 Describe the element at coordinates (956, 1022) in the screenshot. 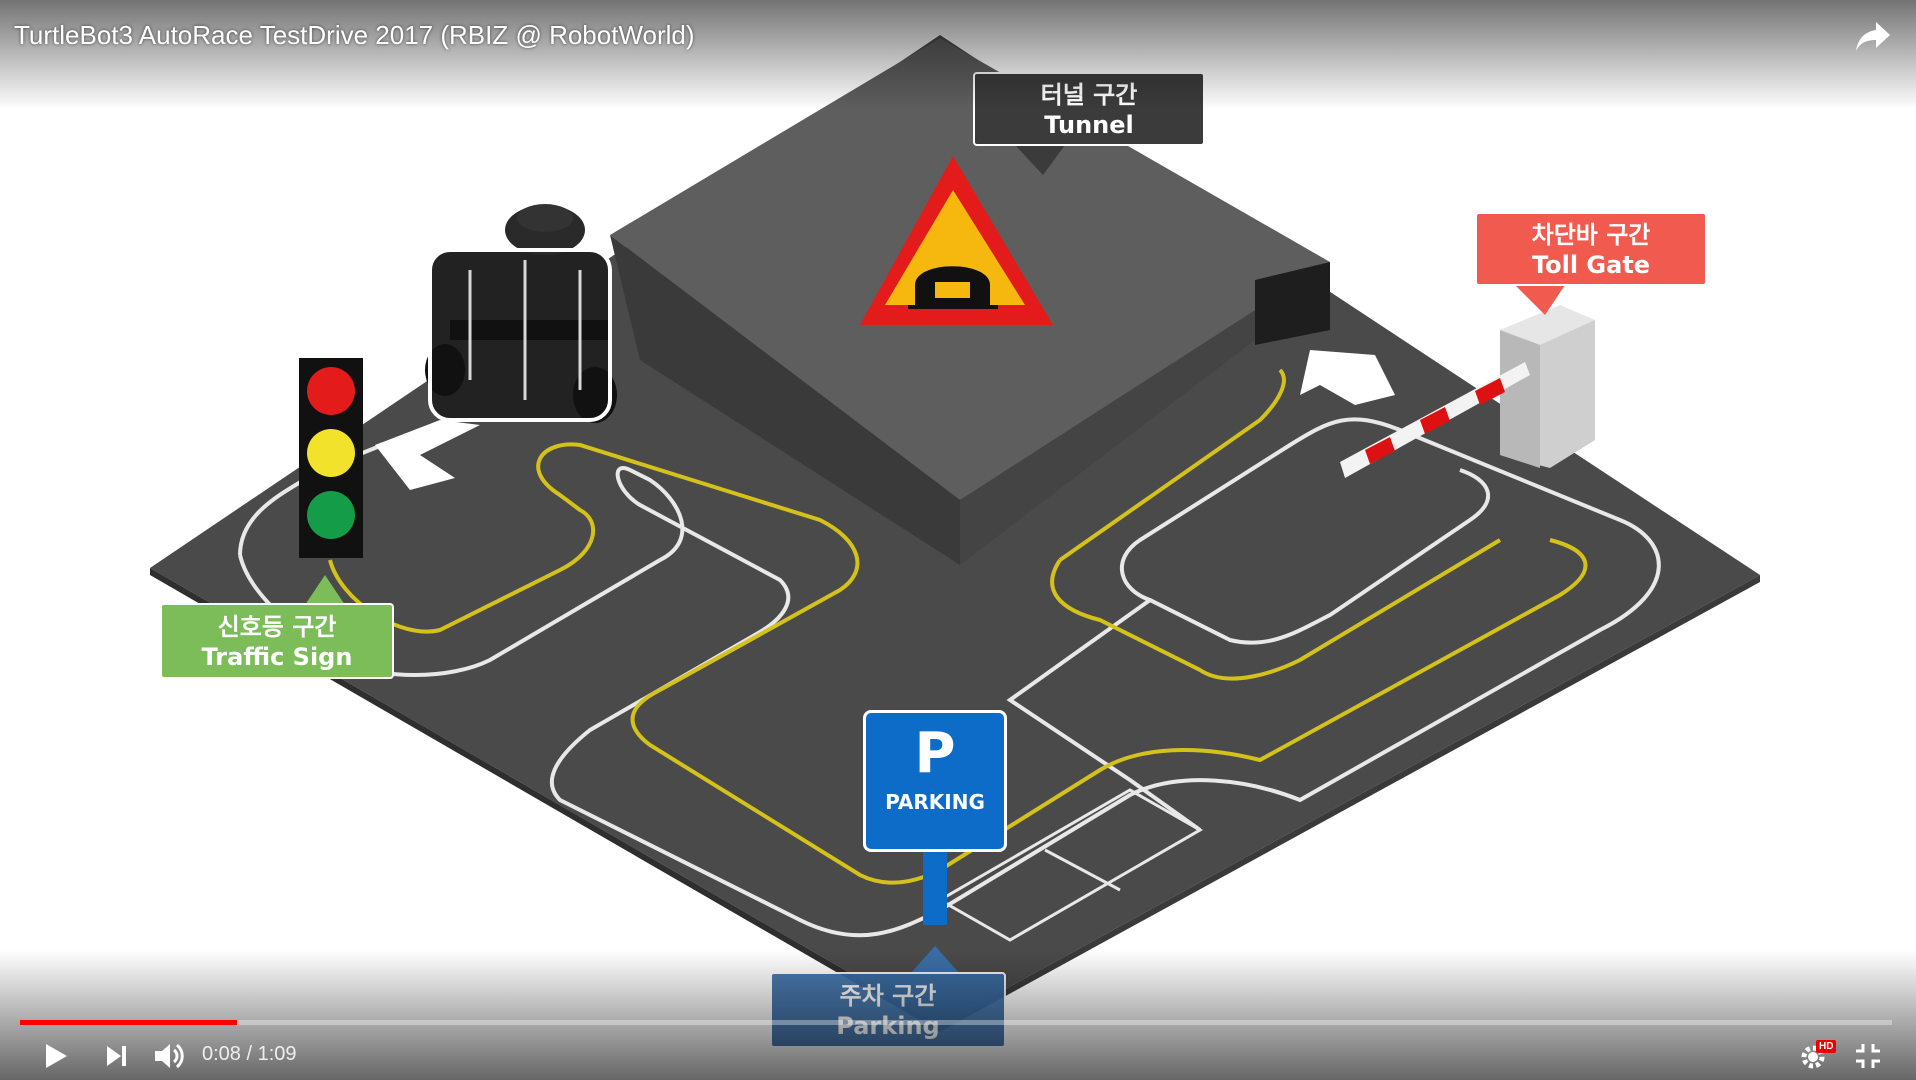

I see `progress-bar` at that location.